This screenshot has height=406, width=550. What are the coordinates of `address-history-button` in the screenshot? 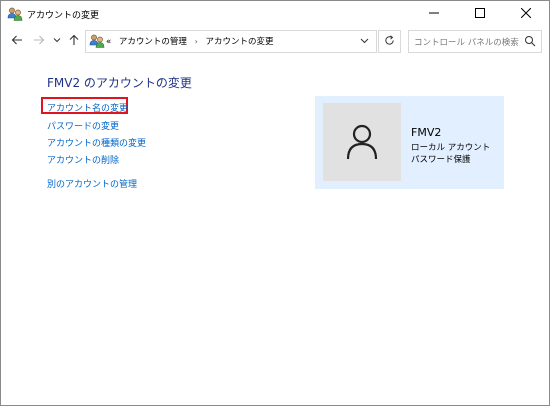 It's located at (364, 42).